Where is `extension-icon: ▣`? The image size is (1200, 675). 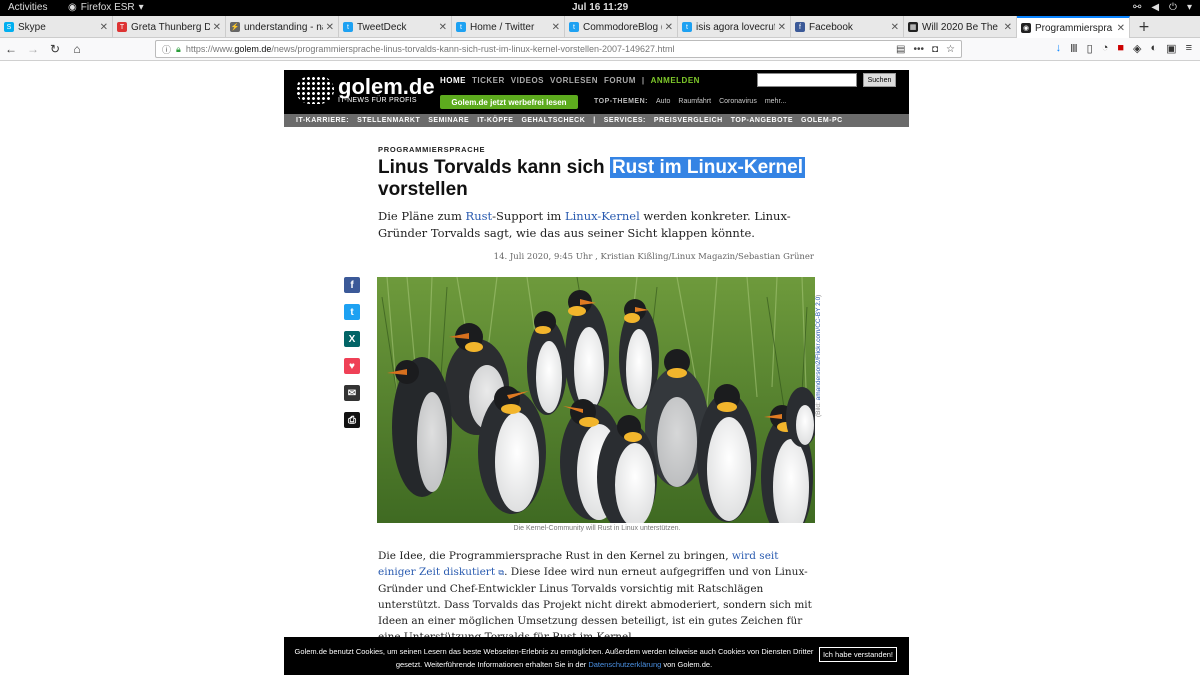
extension-icon: ▣ is located at coordinates (1171, 48).